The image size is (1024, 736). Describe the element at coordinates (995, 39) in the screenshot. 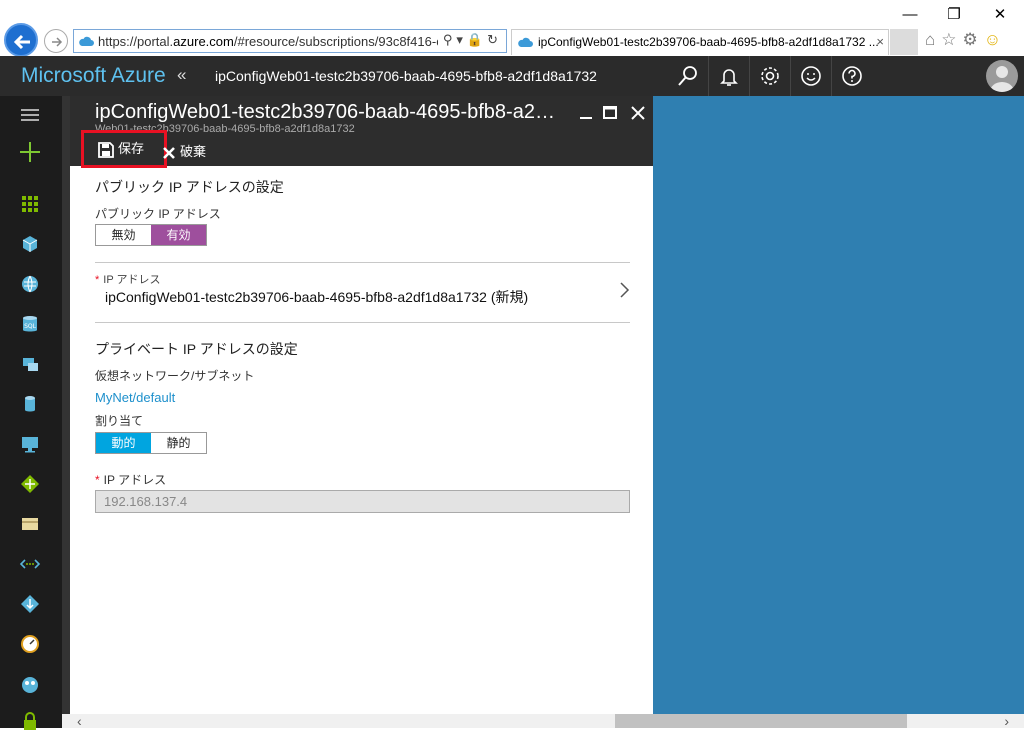

I see `smiley-icon: ☺` at that location.